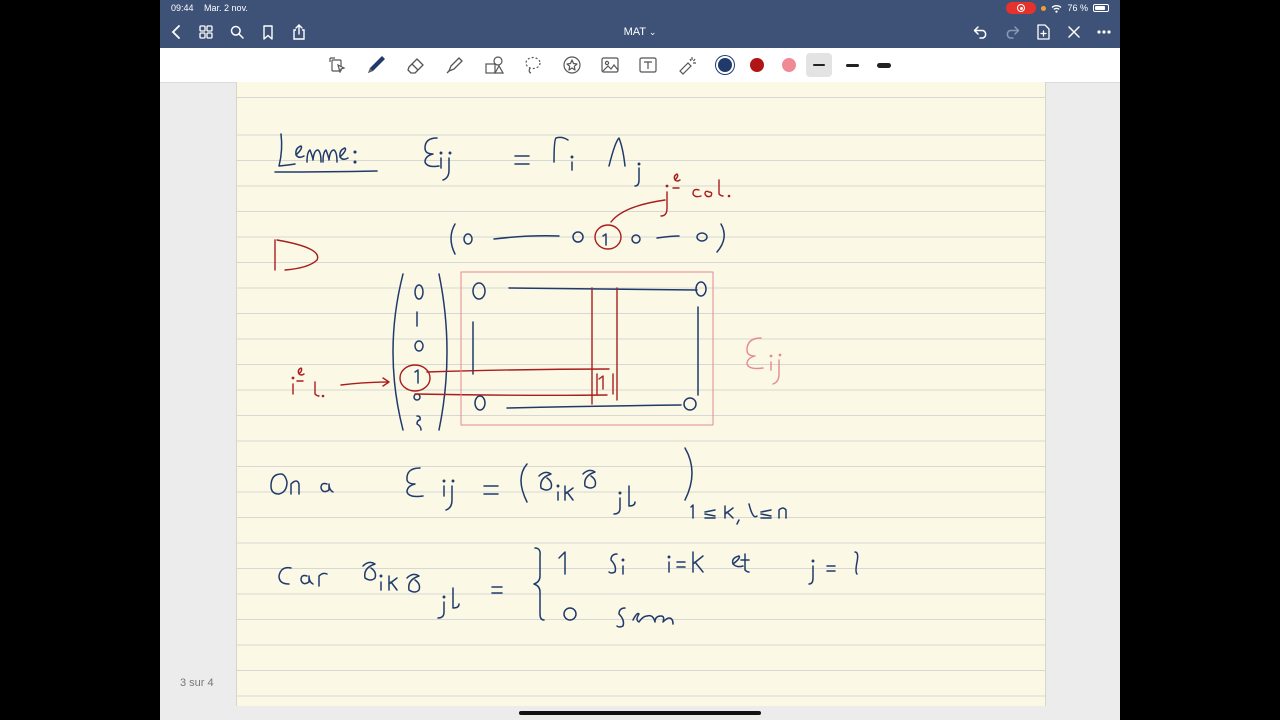  I want to click on add-page-icon, so click(1043, 32).